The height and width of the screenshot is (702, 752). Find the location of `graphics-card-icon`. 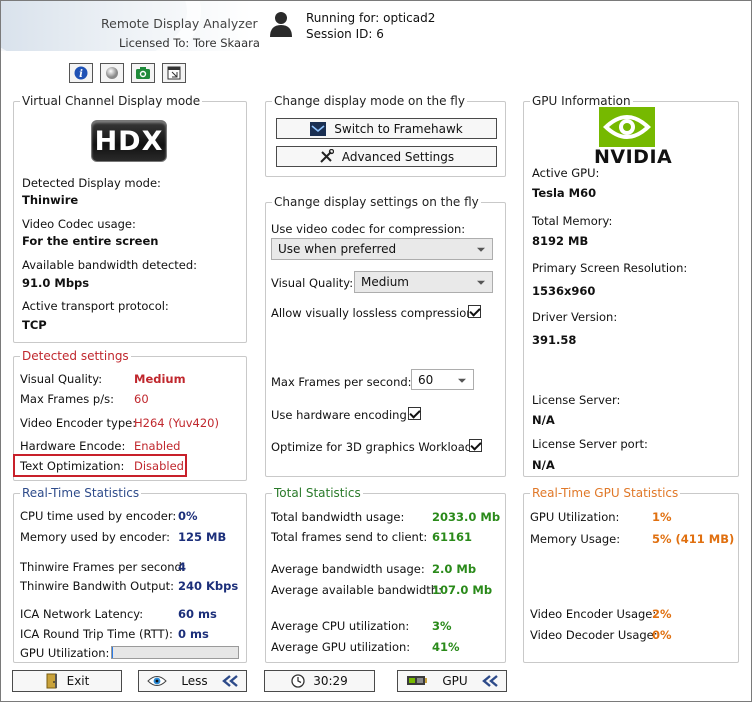

graphics-card-icon is located at coordinates (417, 680).